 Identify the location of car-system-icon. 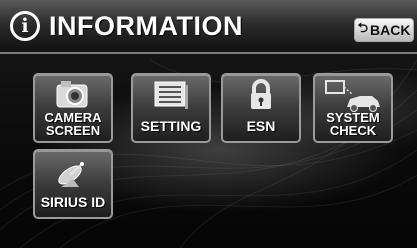
(353, 96).